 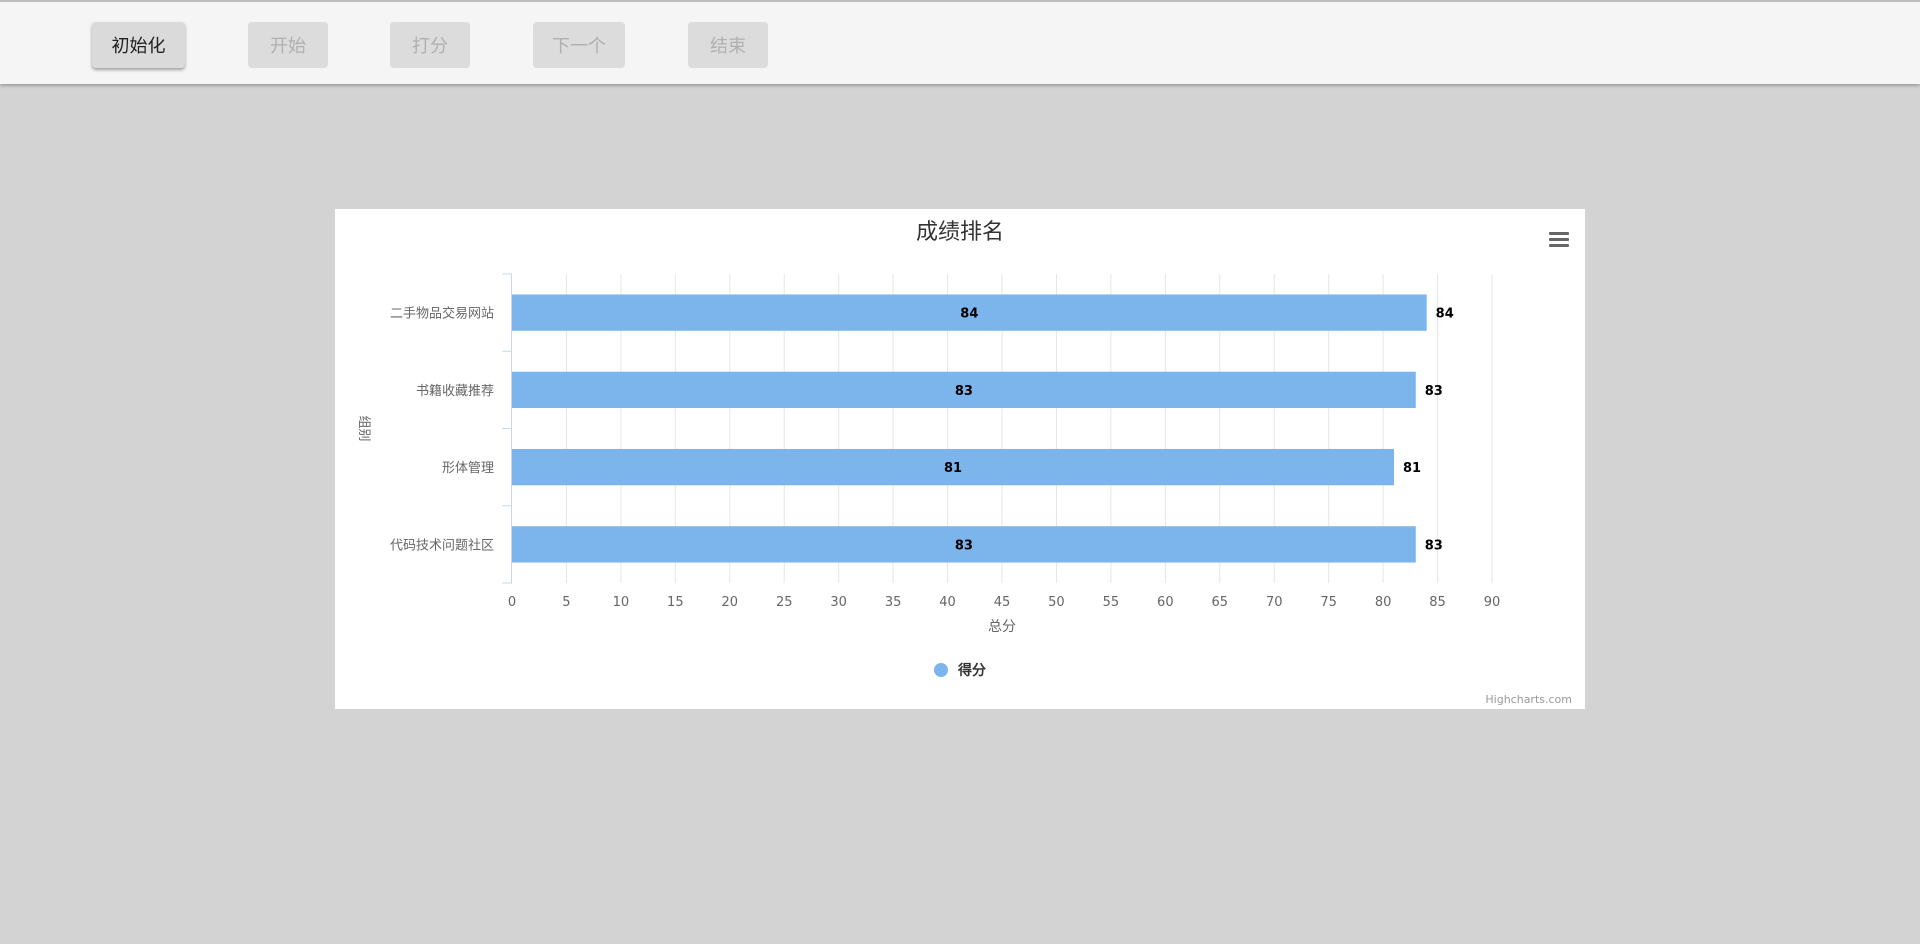 I want to click on x-tick-label: 20, so click(x=730, y=602).